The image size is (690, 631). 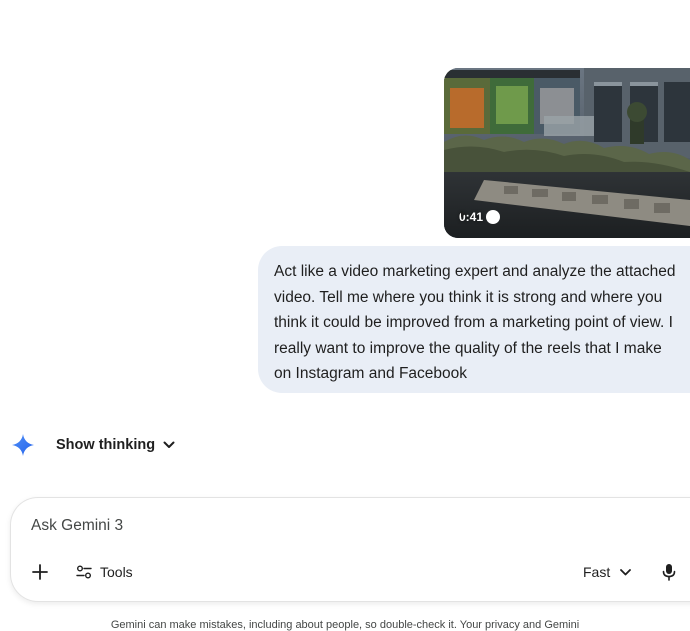 I want to click on model-selector-button: Fast, so click(x=607, y=572).